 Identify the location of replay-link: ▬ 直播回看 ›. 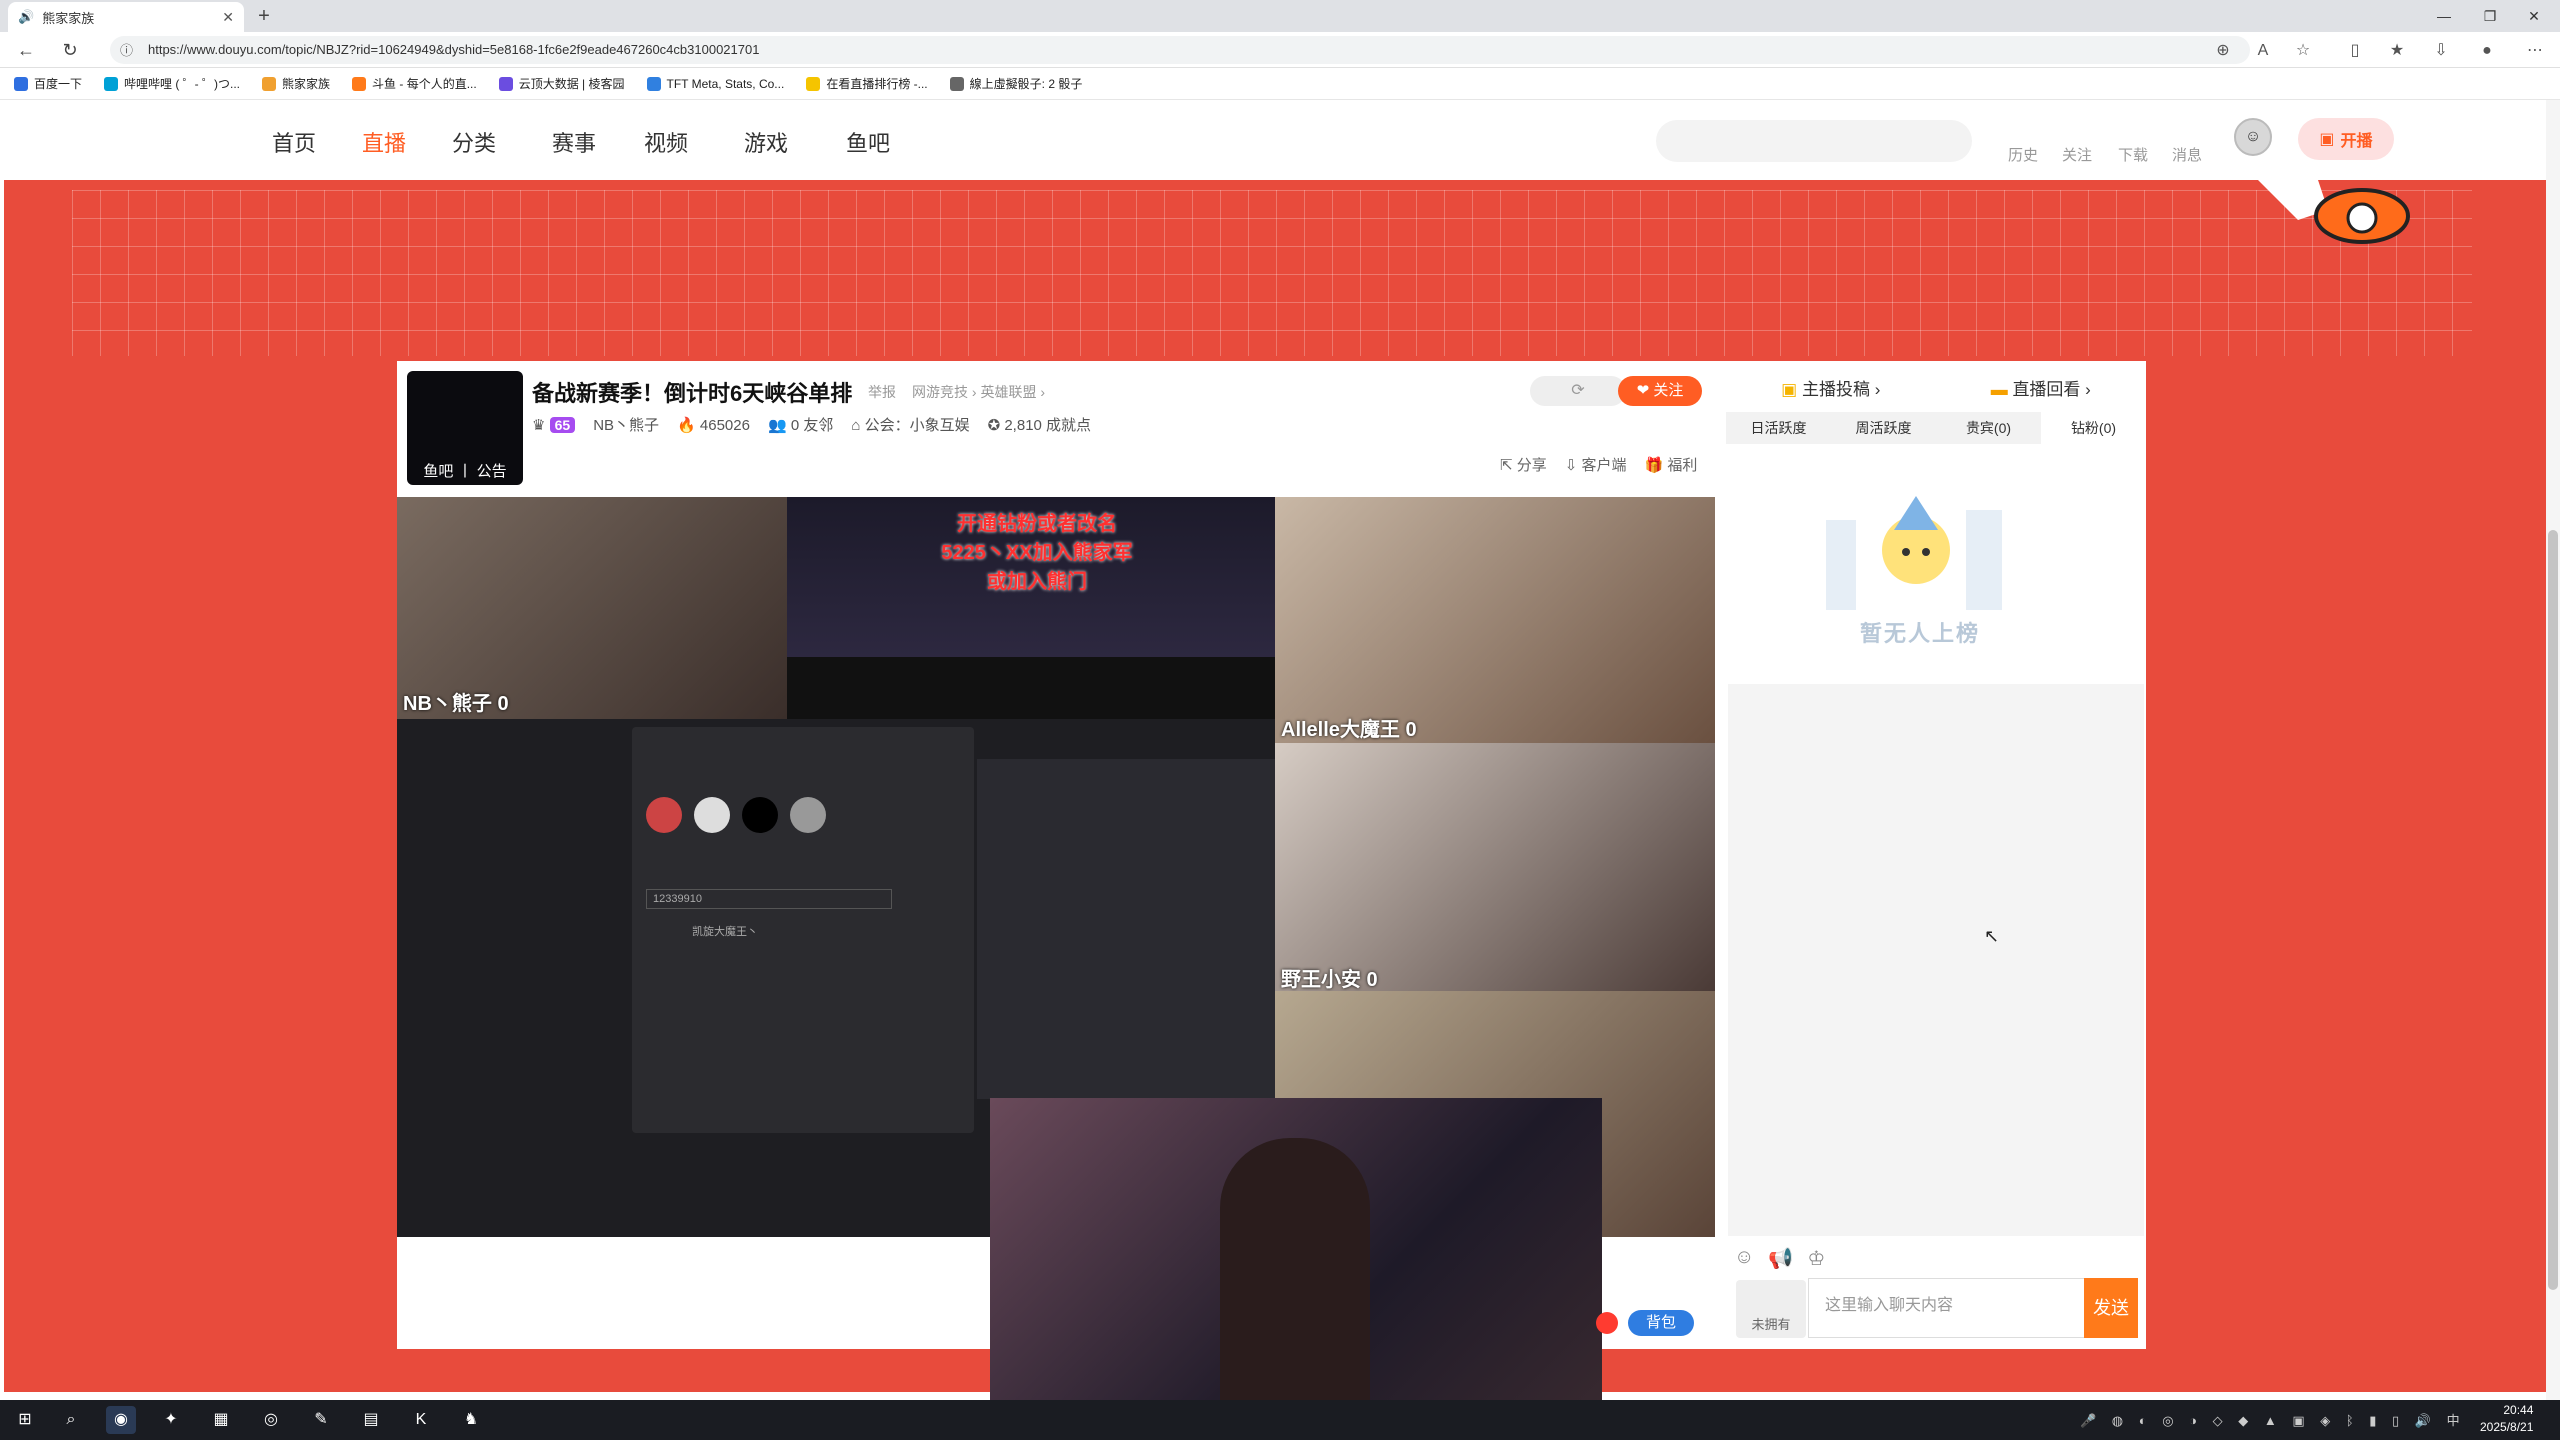
(2041, 387).